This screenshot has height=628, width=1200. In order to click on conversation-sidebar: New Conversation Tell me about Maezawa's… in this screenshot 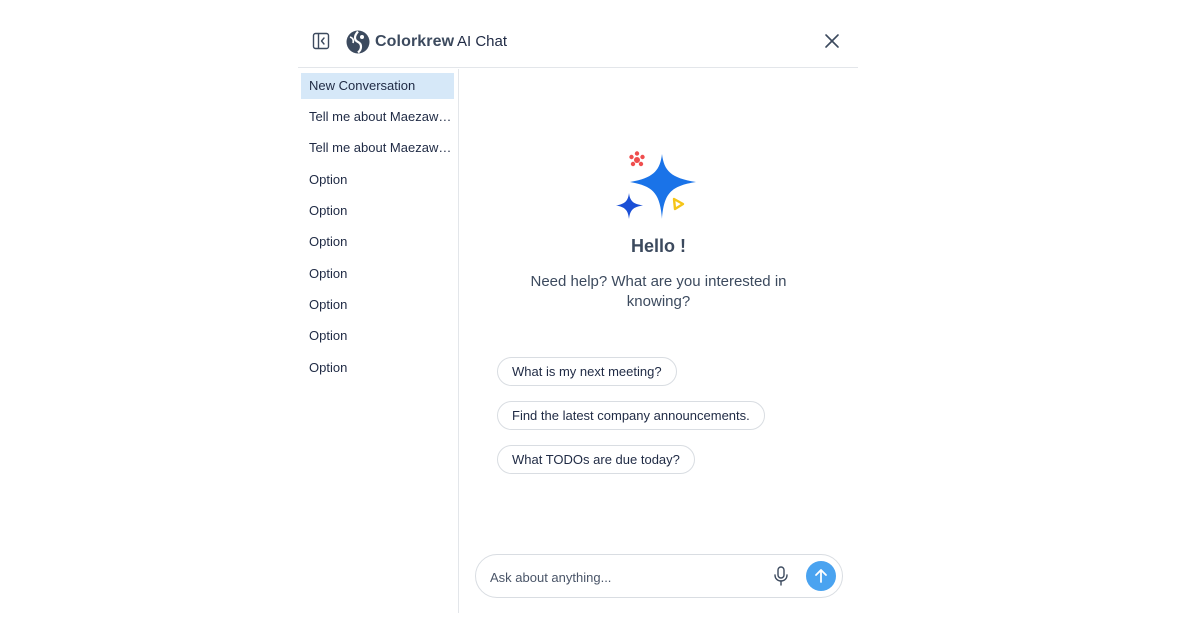, I will do `click(378, 341)`.